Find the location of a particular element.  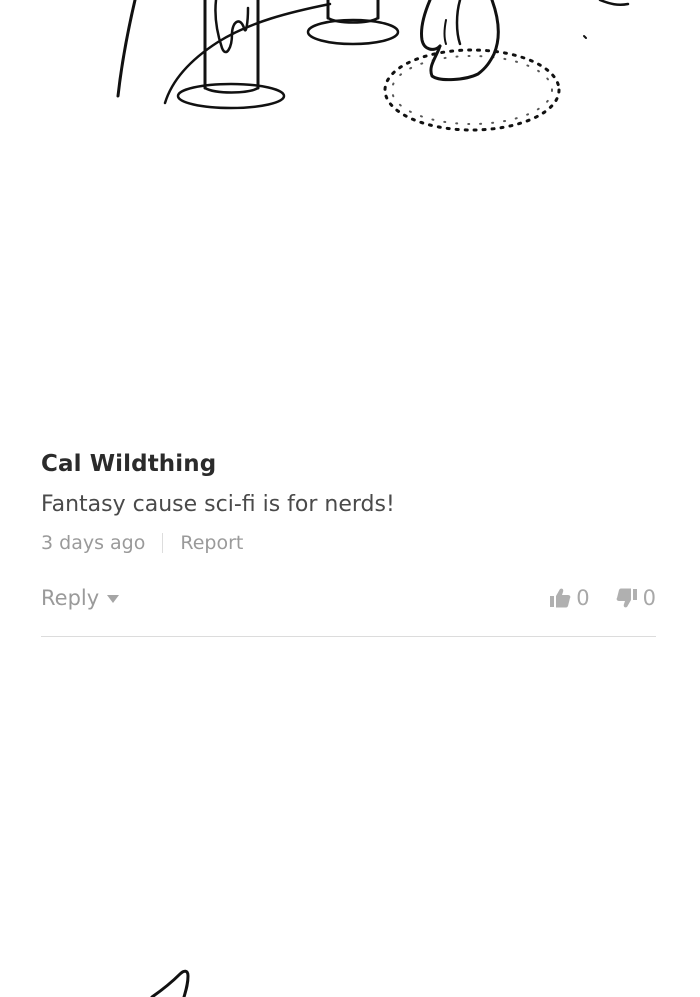

upvote-count: 0 is located at coordinates (583, 598).